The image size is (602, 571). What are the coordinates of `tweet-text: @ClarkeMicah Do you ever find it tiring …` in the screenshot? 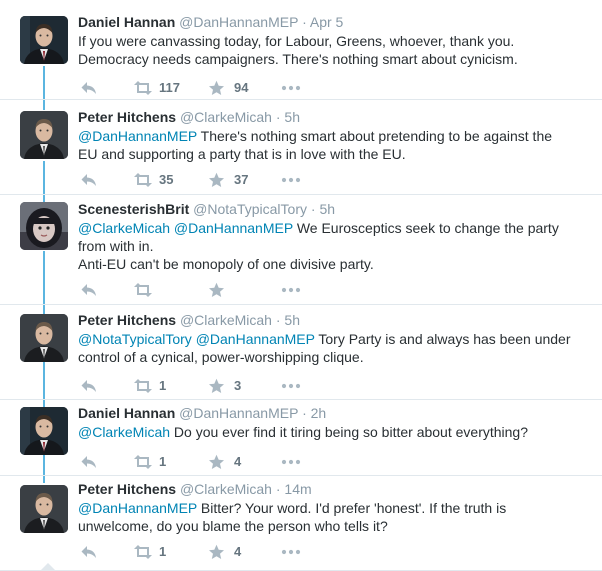 It's located at (334, 432).